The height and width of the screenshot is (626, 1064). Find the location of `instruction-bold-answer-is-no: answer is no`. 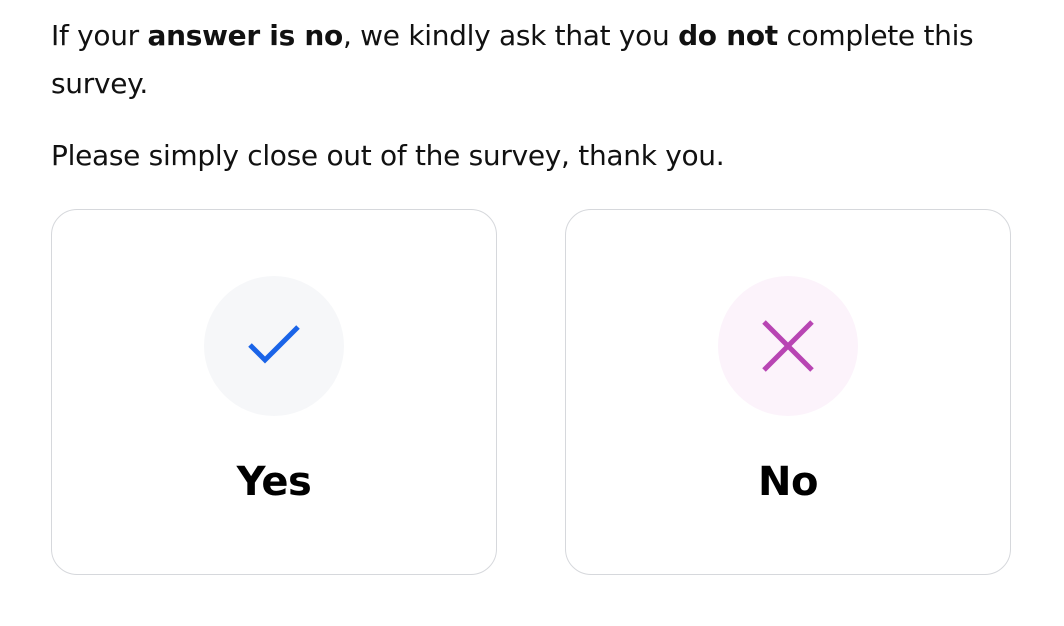

instruction-bold-answer-is-no: answer is no is located at coordinates (245, 35).